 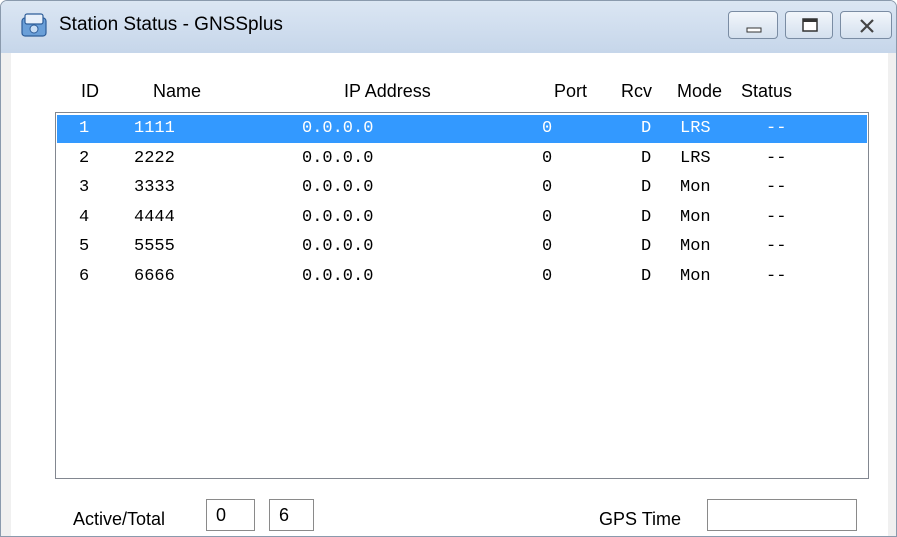 I want to click on close-icon, so click(x=867, y=26).